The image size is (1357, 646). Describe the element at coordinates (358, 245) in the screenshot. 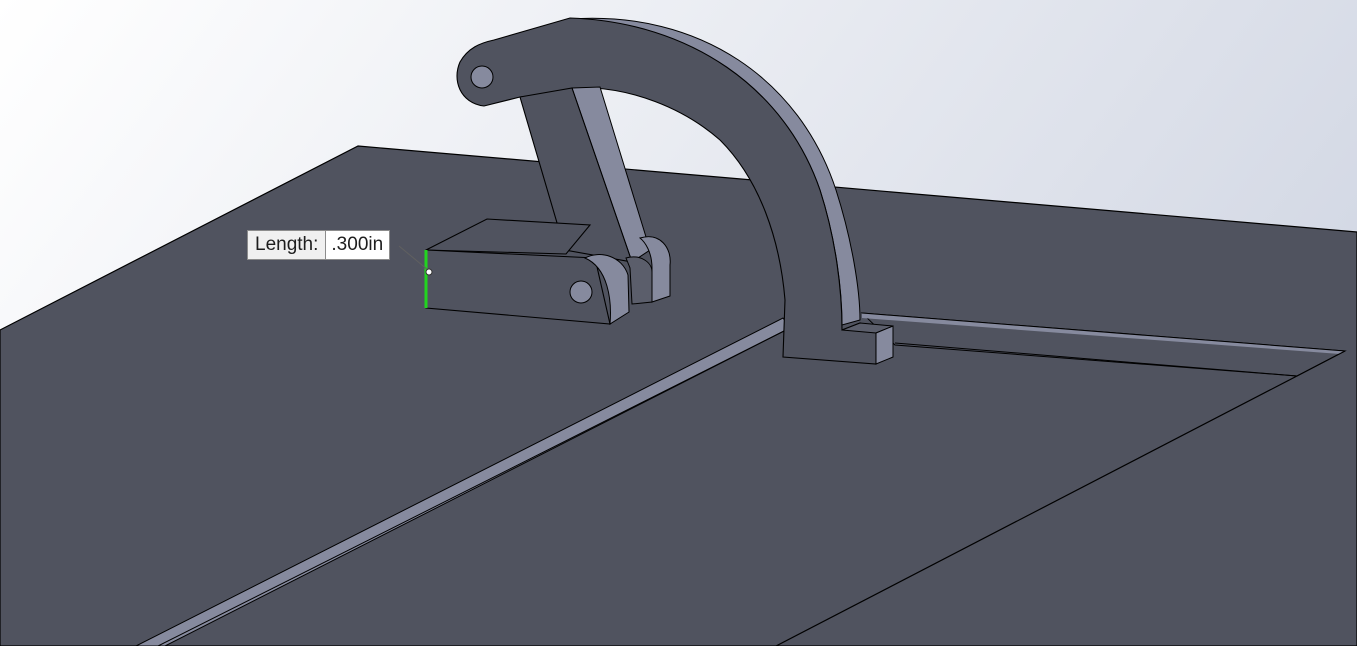

I see `length-value: .300in` at that location.